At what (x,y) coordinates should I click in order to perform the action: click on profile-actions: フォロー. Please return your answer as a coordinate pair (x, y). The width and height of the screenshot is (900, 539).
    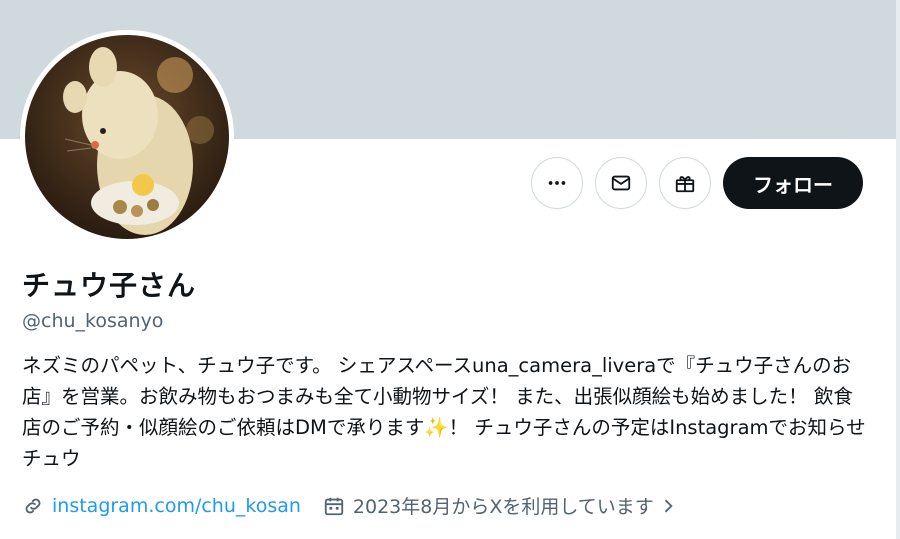
    Looking at the image, I should click on (697, 183).